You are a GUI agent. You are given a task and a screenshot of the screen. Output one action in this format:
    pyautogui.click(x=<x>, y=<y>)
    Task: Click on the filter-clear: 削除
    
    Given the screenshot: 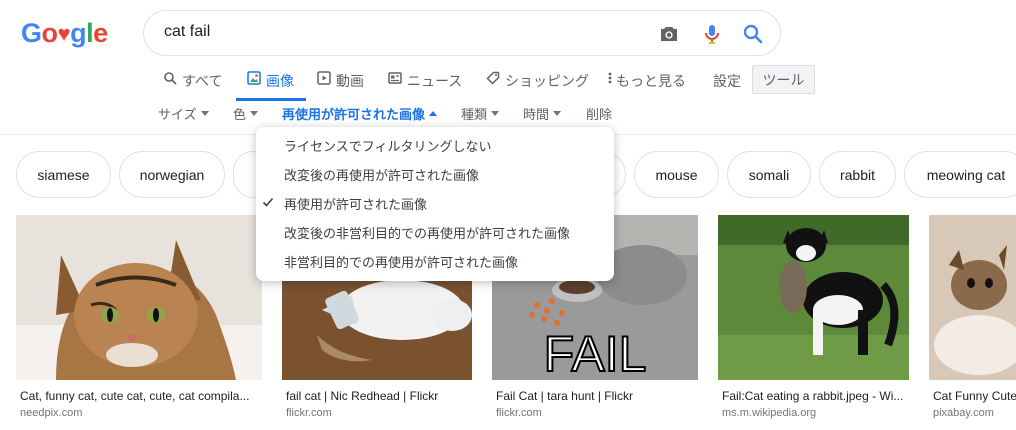 What is the action you would take?
    pyautogui.click(x=599, y=113)
    